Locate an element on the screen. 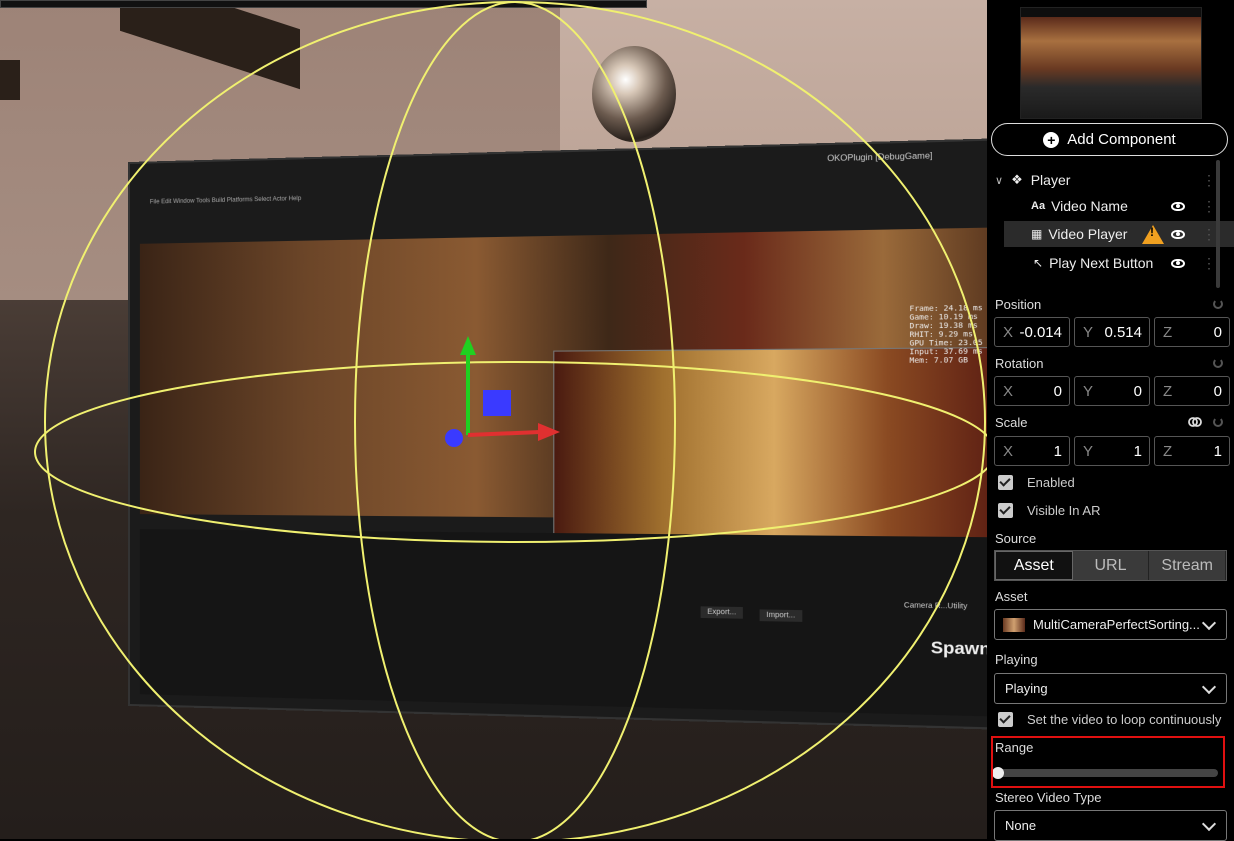  film-icon: ▦ is located at coordinates (1037, 234).